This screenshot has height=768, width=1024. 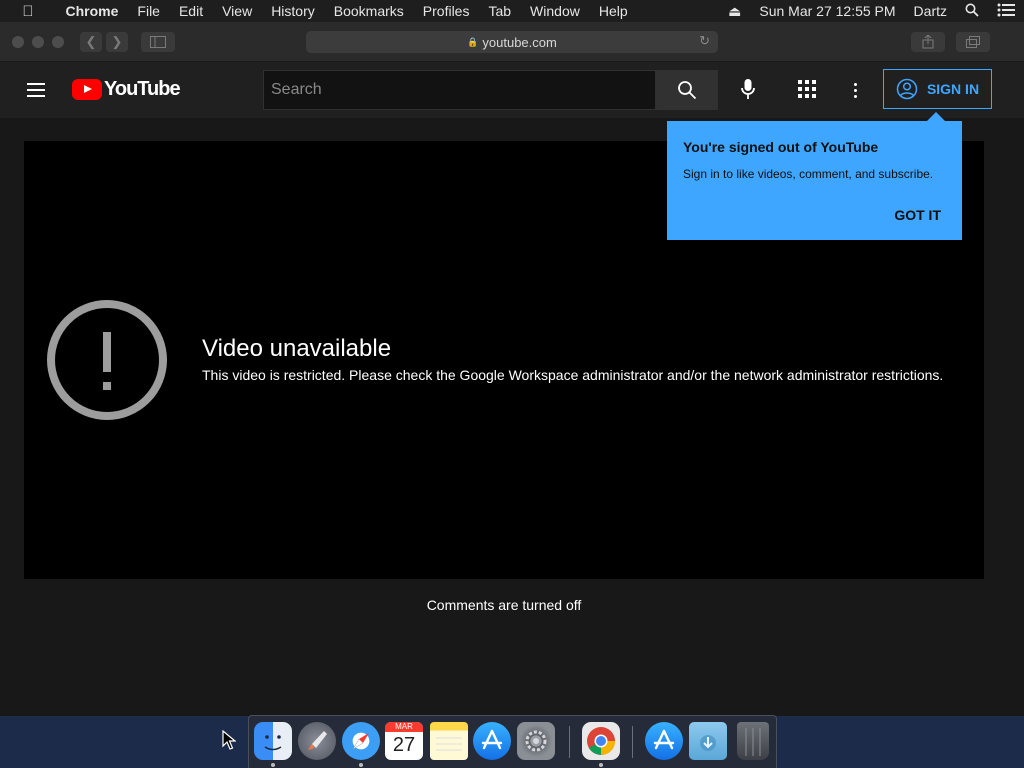 What do you see at coordinates (917, 215) in the screenshot?
I see `got-it-button: GOT IT` at bounding box center [917, 215].